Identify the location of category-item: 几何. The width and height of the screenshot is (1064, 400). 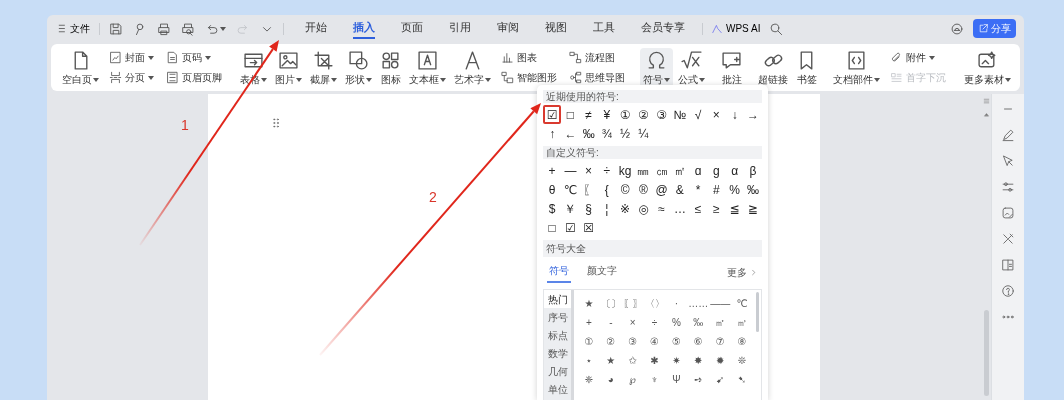
(557, 371).